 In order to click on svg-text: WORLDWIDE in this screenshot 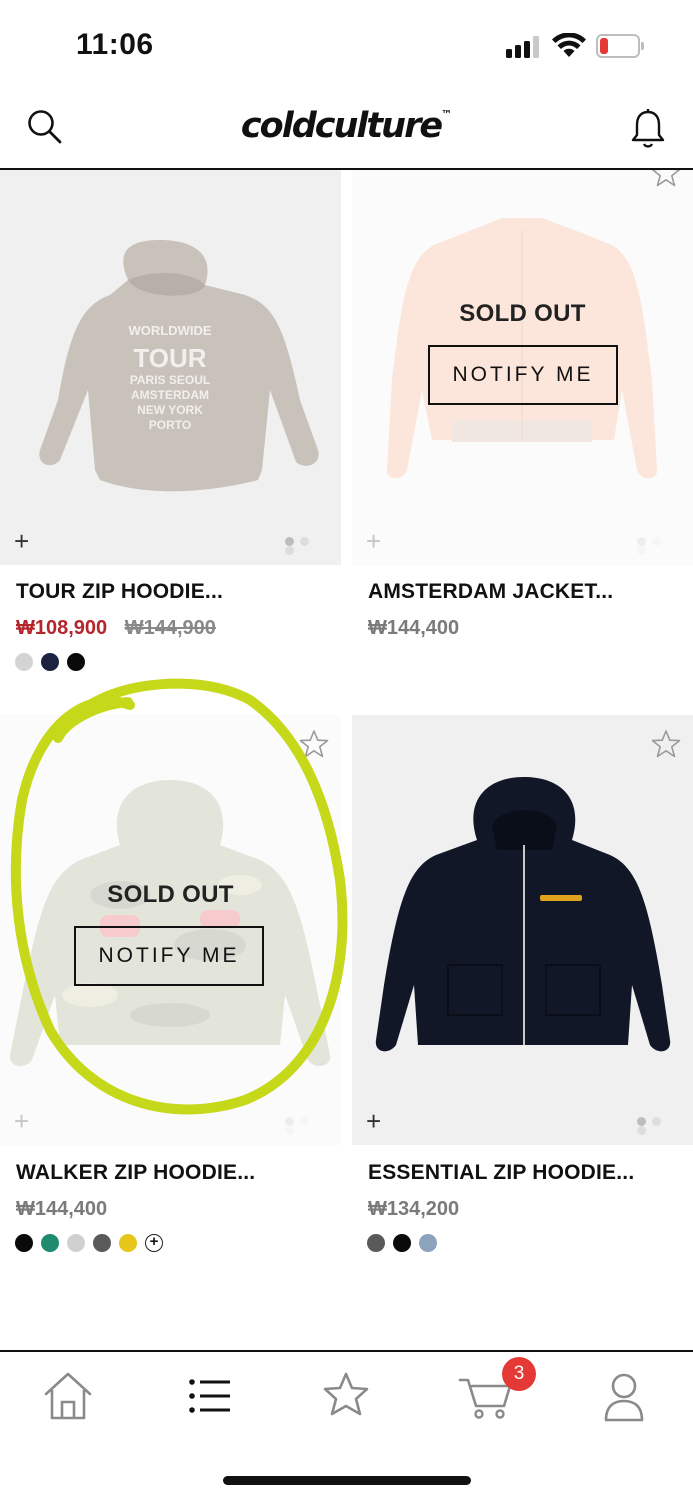, I will do `click(169, 330)`.